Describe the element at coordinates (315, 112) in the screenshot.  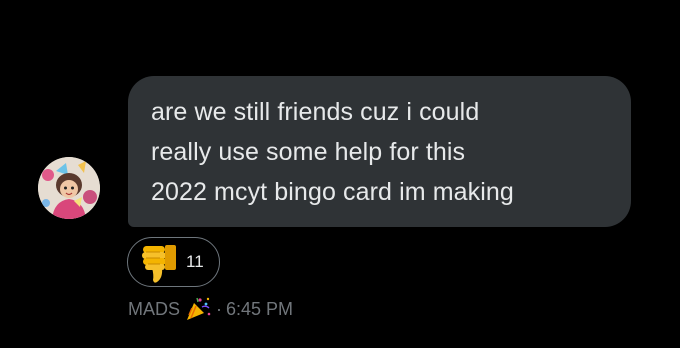
I see `message-line: are we still friends cuz i could` at that location.